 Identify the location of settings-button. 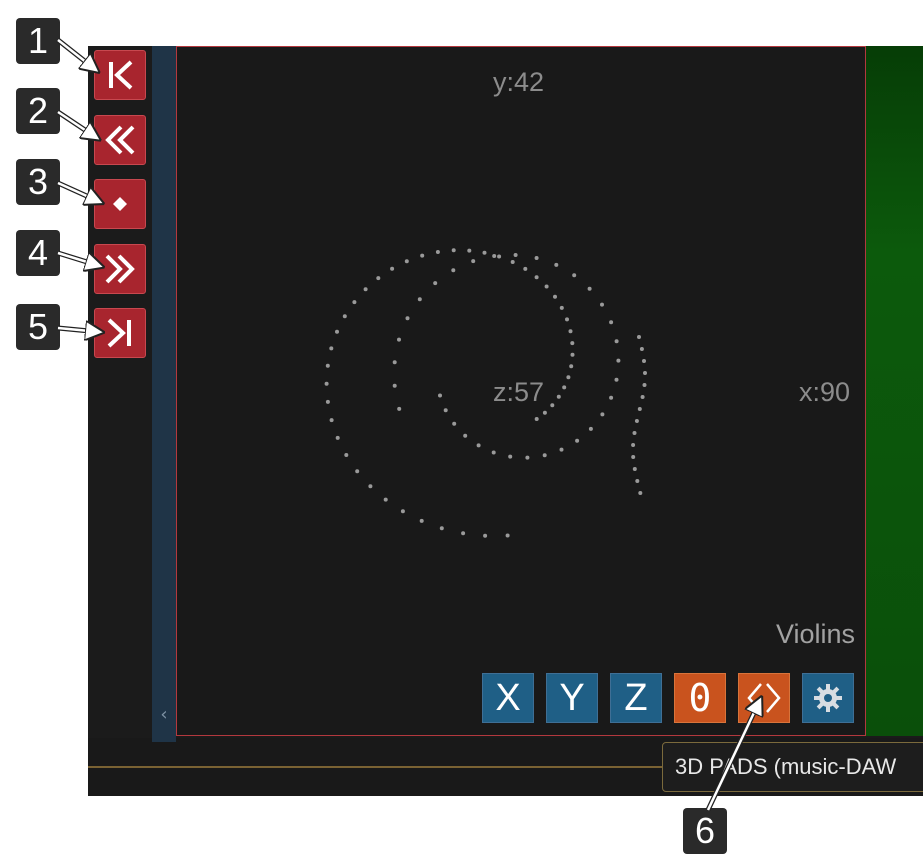
(828, 698).